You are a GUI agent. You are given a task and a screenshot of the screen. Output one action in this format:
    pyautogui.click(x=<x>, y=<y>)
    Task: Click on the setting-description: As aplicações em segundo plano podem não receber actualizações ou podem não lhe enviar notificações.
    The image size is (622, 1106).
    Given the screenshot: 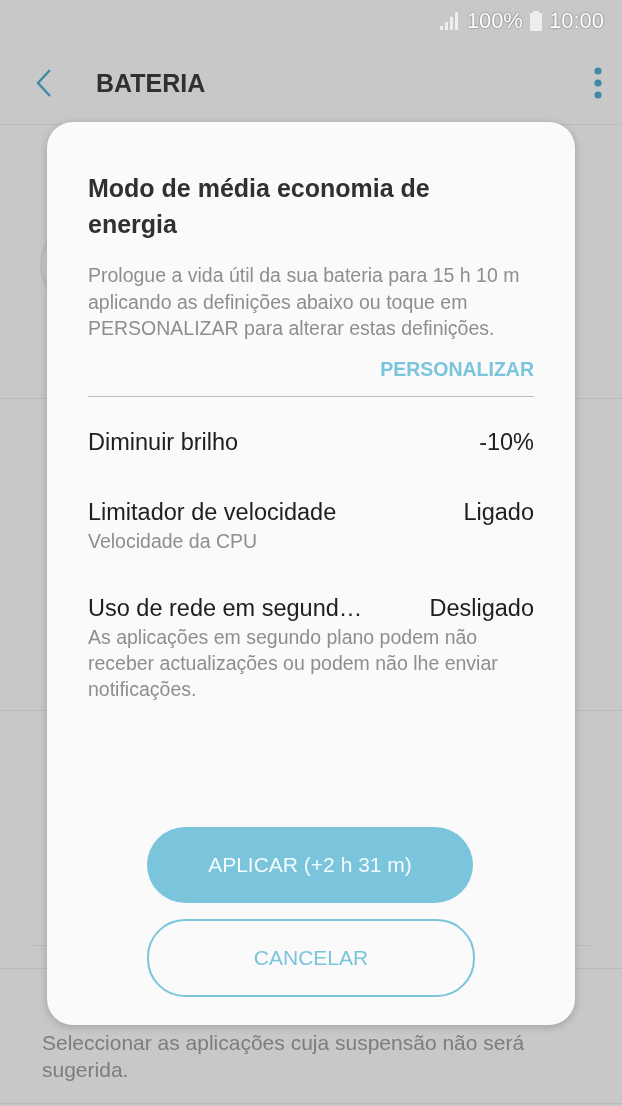 What is the action you would take?
    pyautogui.click(x=293, y=663)
    